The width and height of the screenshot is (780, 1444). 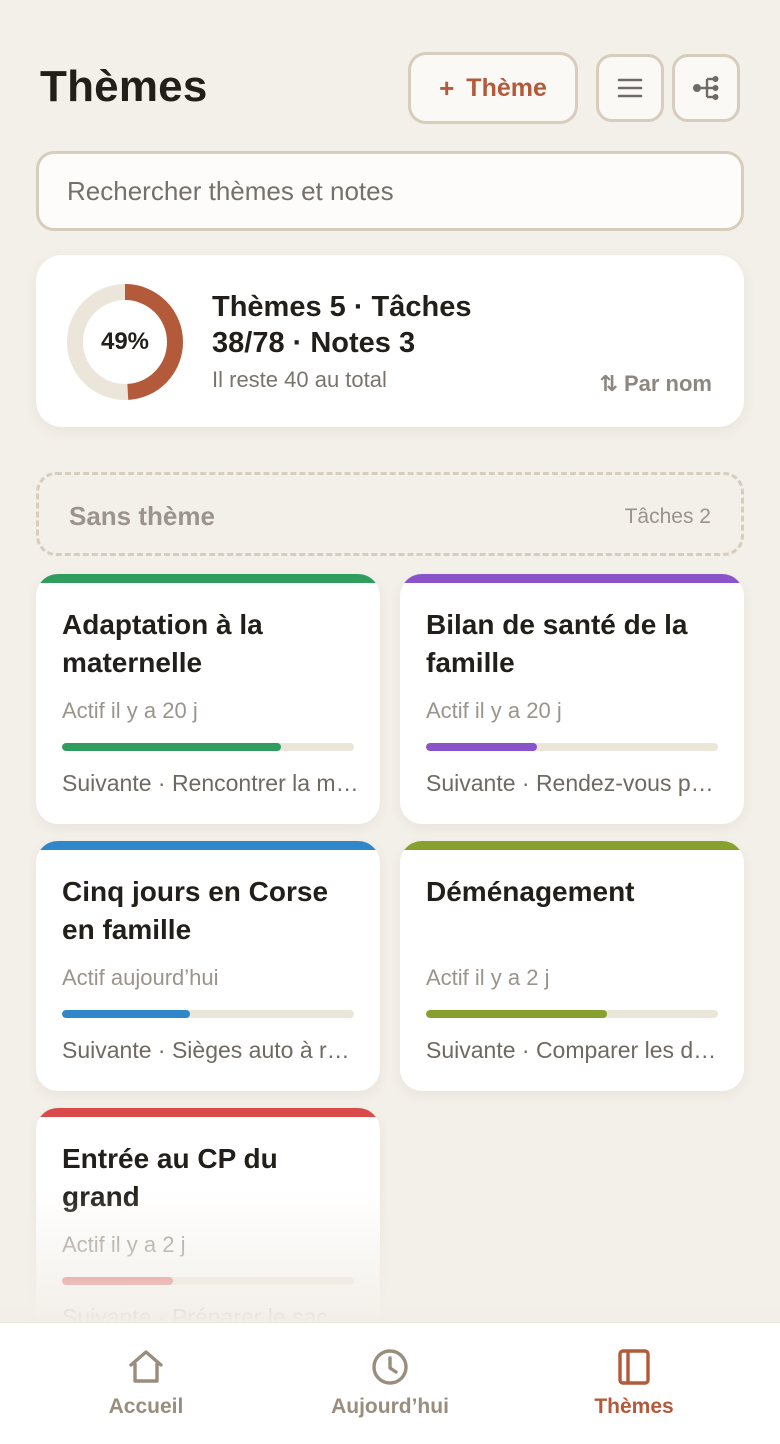 I want to click on add-theme-label: Thème, so click(x=506, y=87).